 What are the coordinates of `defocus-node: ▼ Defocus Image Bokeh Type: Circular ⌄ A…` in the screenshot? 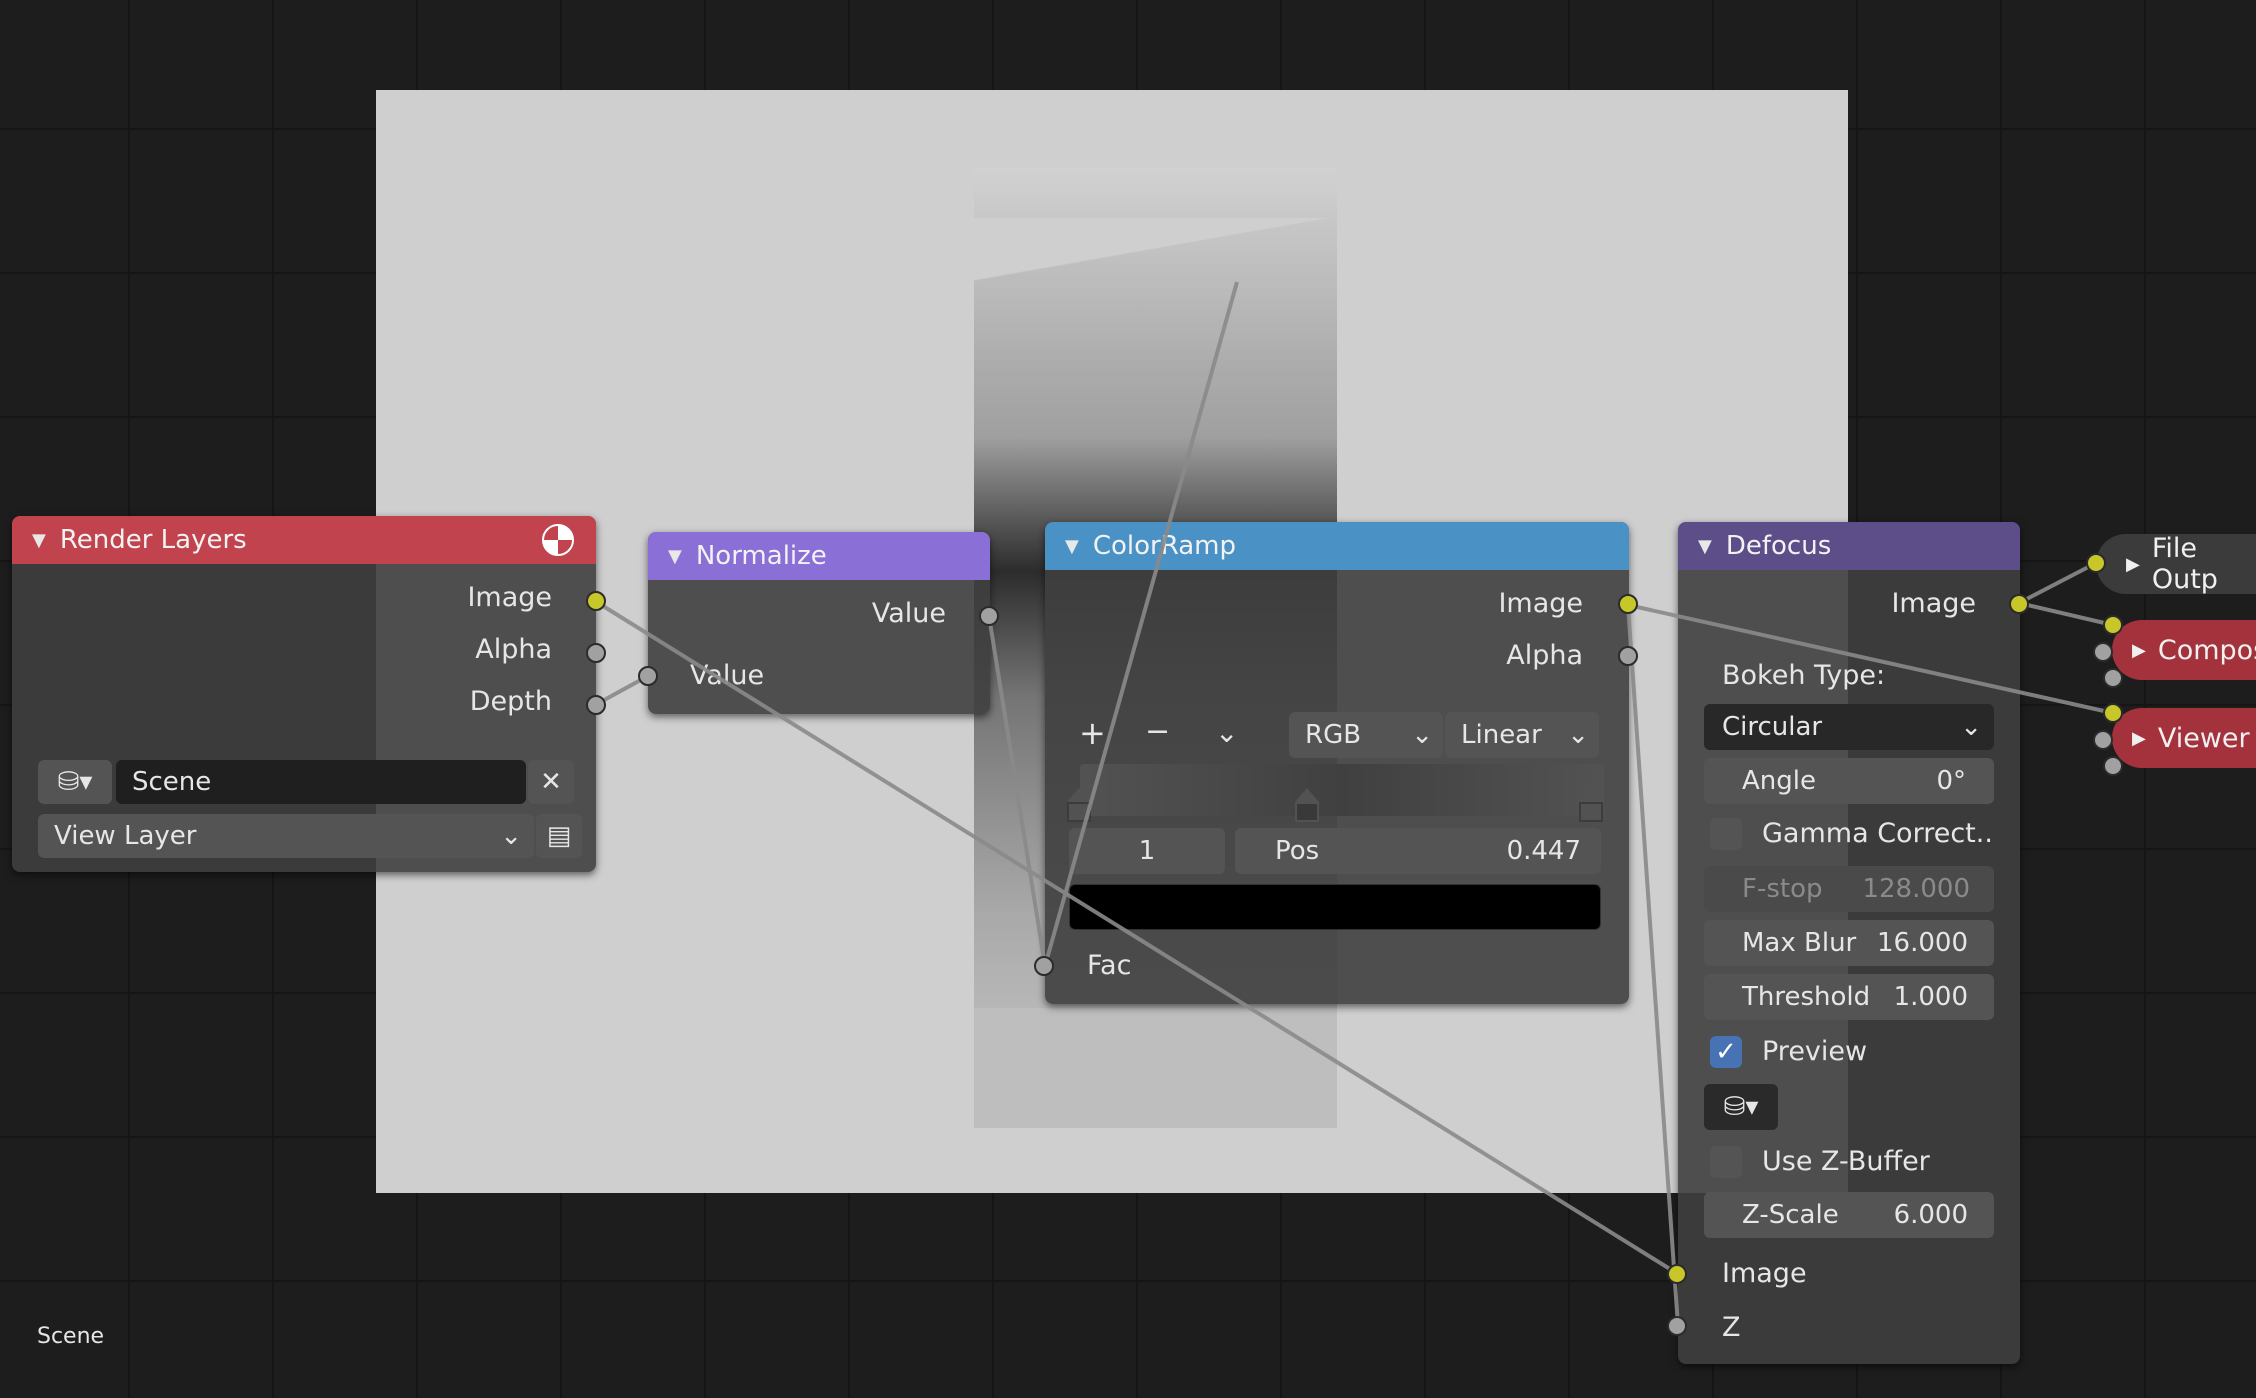 It's located at (1849, 943).